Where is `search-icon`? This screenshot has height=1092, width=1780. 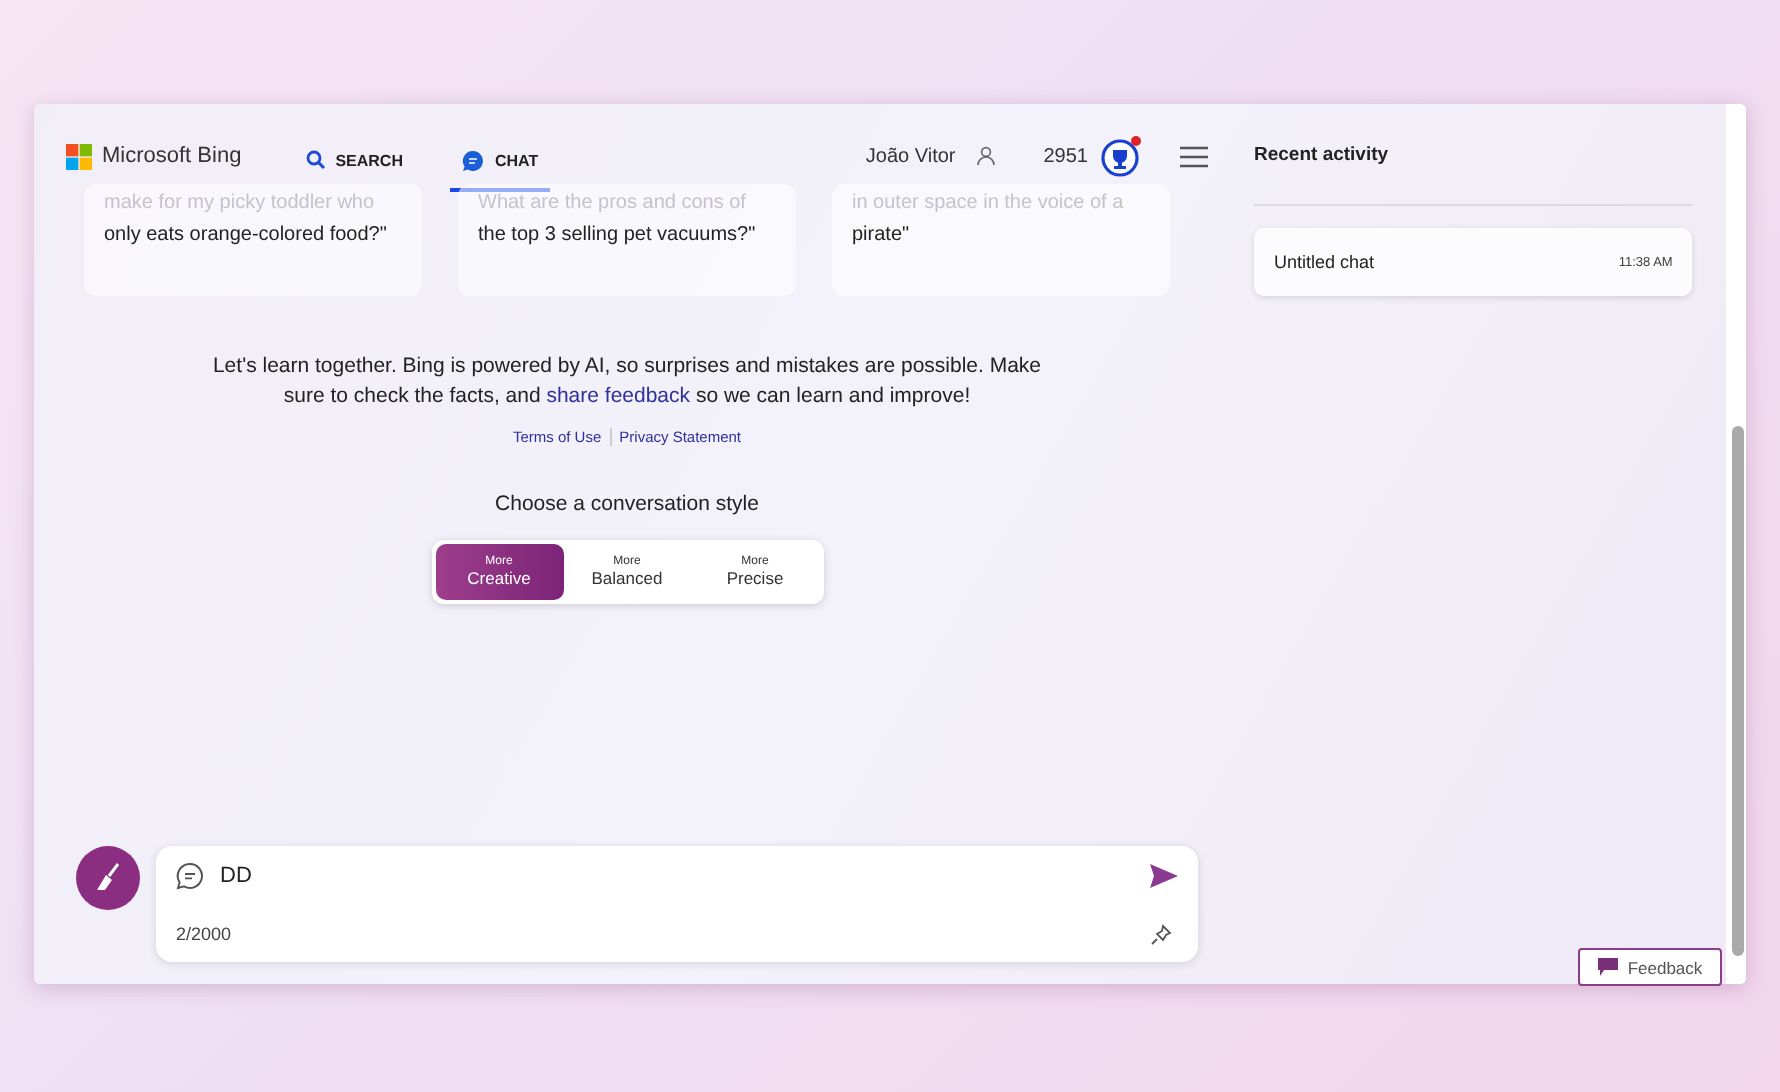 search-icon is located at coordinates (315, 160).